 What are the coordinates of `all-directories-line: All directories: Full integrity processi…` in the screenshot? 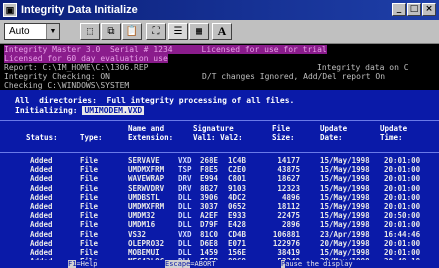 It's located at (155, 100).